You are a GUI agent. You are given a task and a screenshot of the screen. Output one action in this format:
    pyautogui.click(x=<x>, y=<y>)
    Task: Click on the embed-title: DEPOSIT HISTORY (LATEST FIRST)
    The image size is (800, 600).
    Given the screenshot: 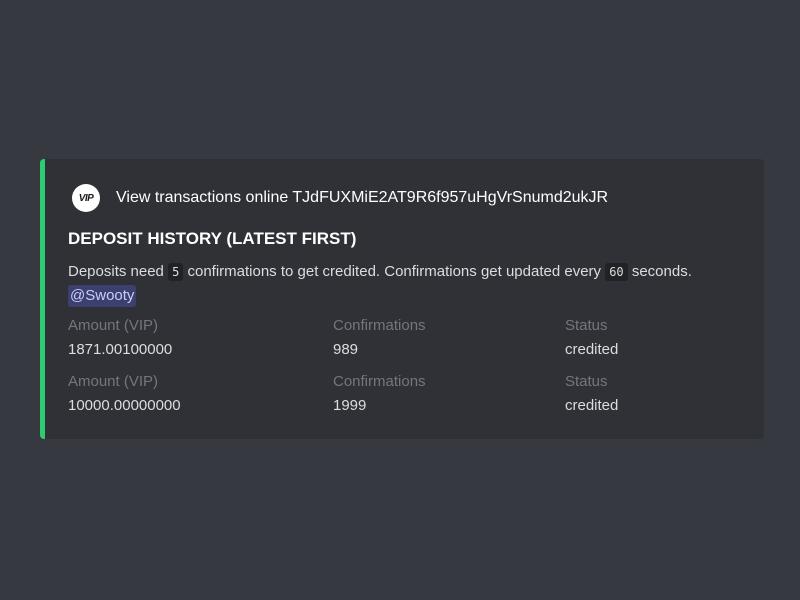 What is the action you would take?
    pyautogui.click(x=212, y=238)
    